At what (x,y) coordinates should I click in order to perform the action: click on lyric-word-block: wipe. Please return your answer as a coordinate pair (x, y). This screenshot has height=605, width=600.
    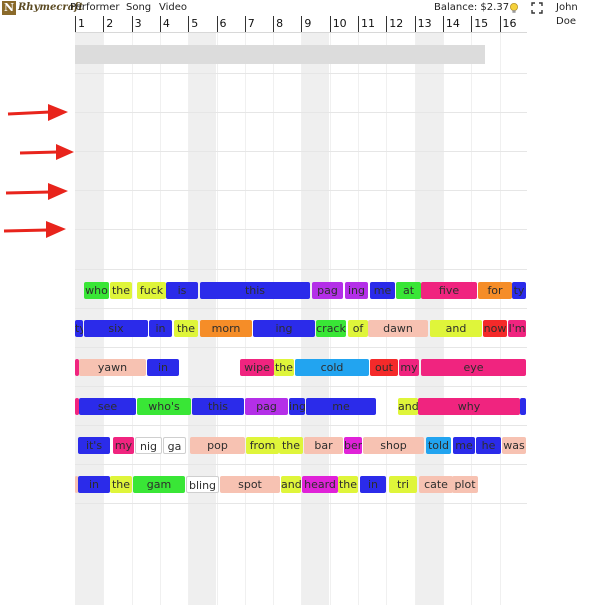
    Looking at the image, I should click on (257, 367).